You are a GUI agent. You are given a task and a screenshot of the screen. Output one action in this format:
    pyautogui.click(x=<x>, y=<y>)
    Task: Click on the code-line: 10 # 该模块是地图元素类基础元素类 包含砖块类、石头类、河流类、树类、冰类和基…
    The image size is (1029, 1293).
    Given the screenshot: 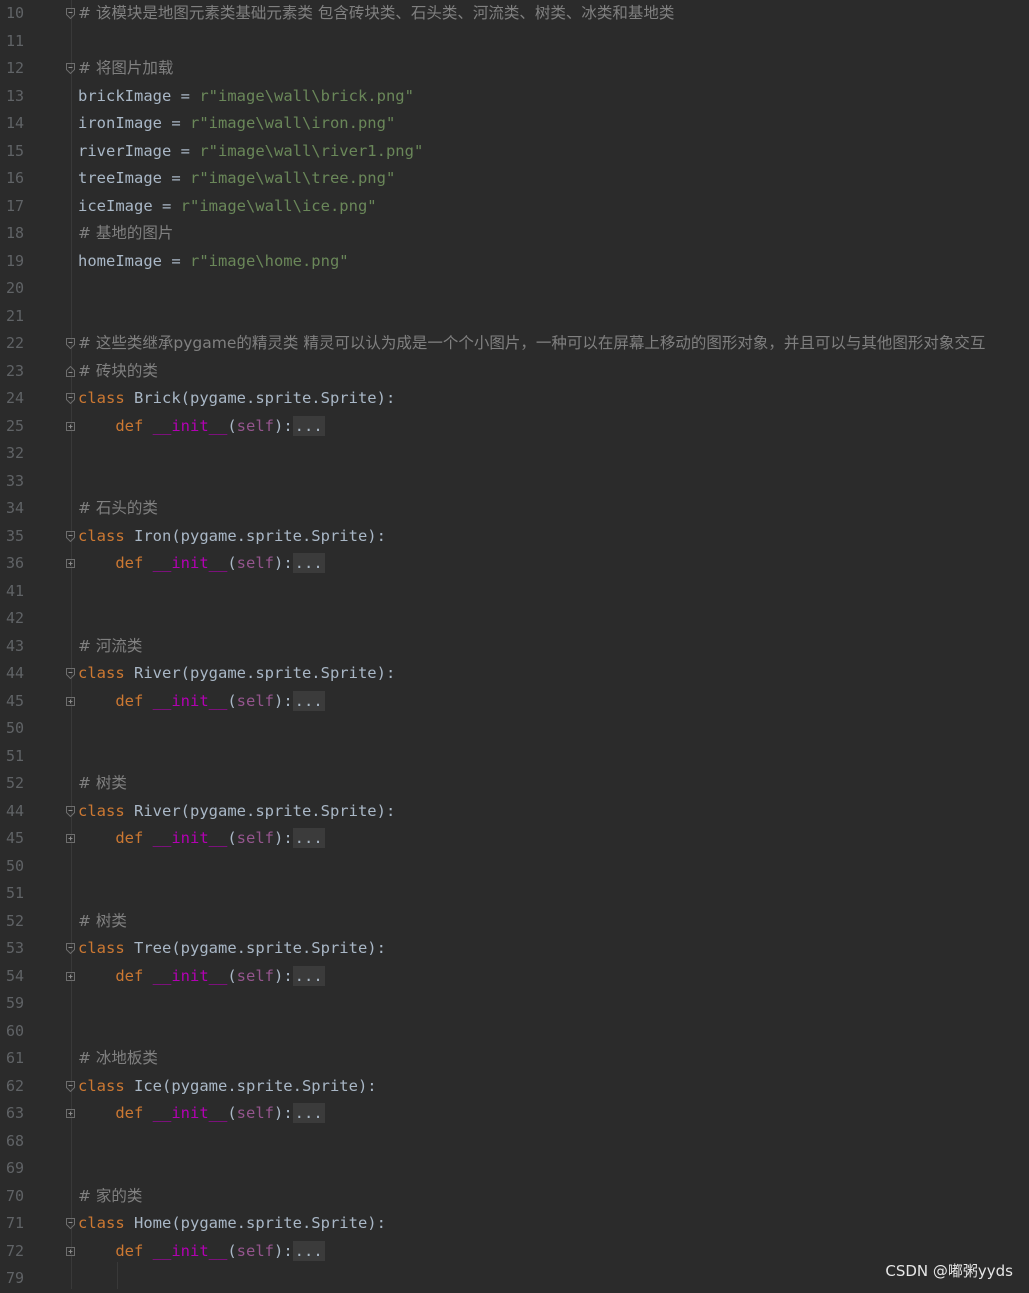 What is the action you would take?
    pyautogui.click(x=514, y=14)
    